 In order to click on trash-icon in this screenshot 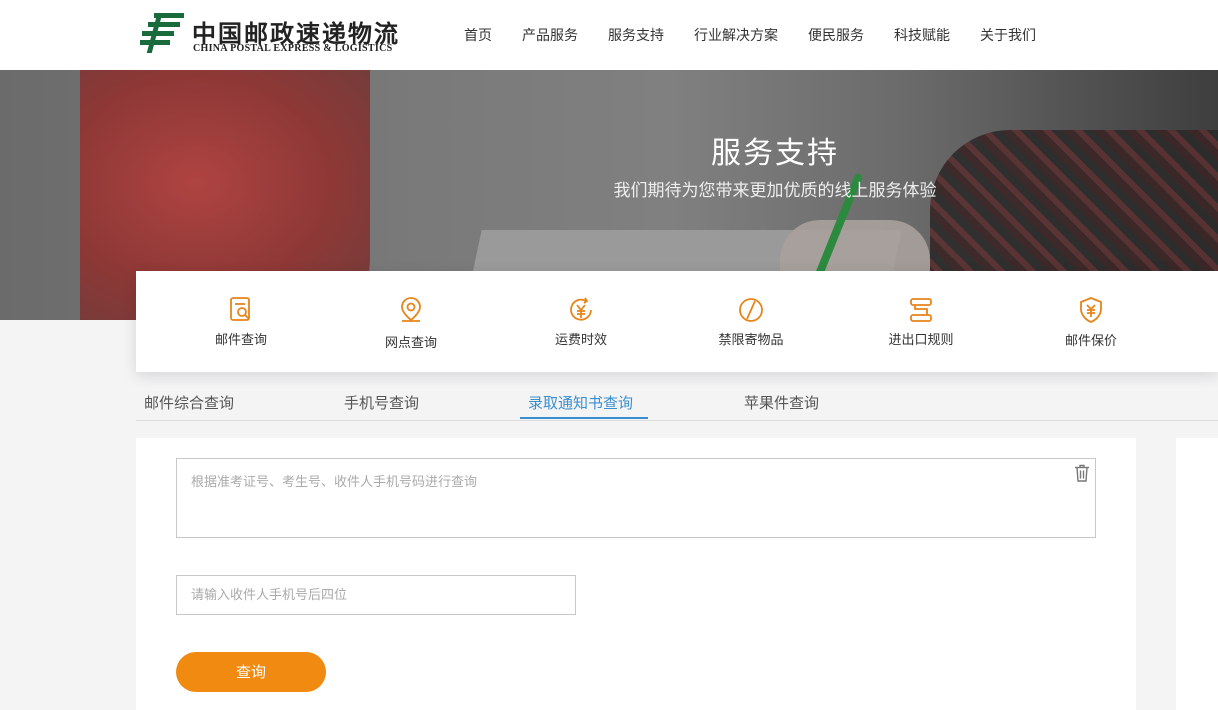, I will do `click(1082, 473)`.